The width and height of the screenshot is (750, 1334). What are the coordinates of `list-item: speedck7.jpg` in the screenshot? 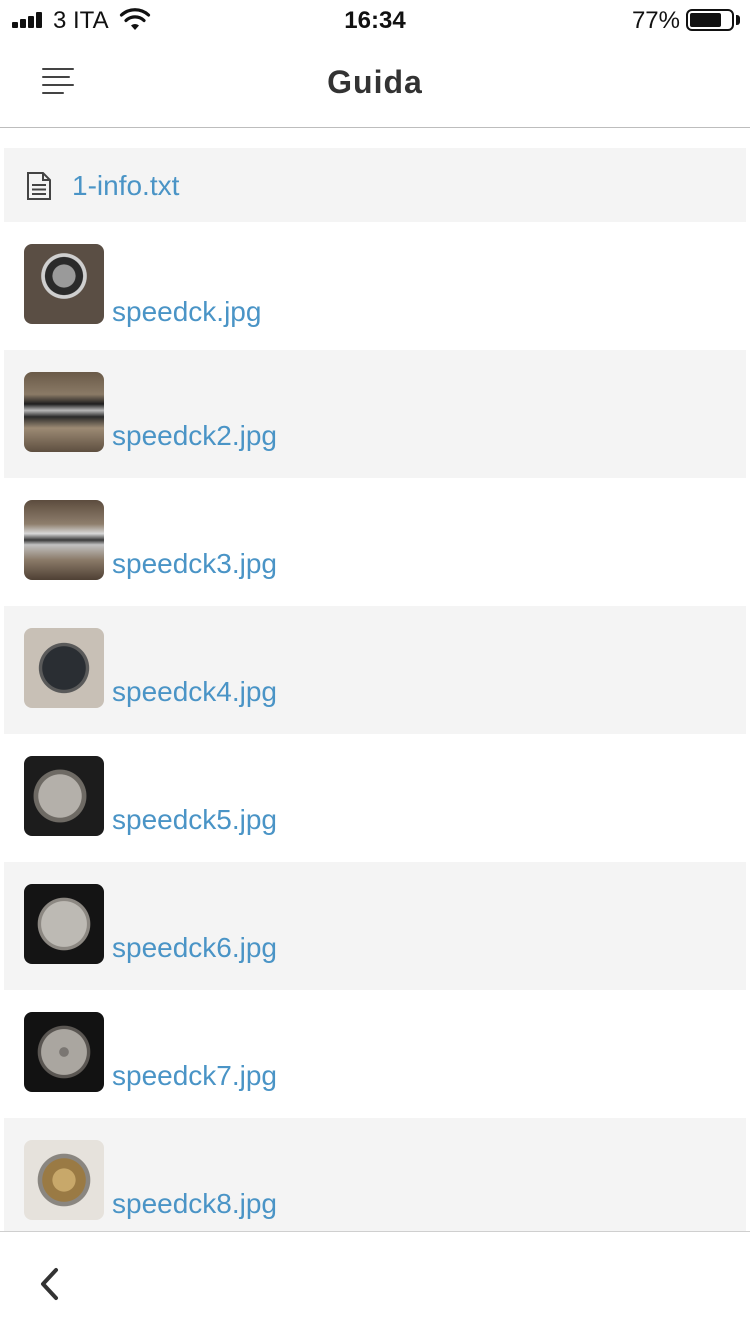 It's located at (375, 1054).